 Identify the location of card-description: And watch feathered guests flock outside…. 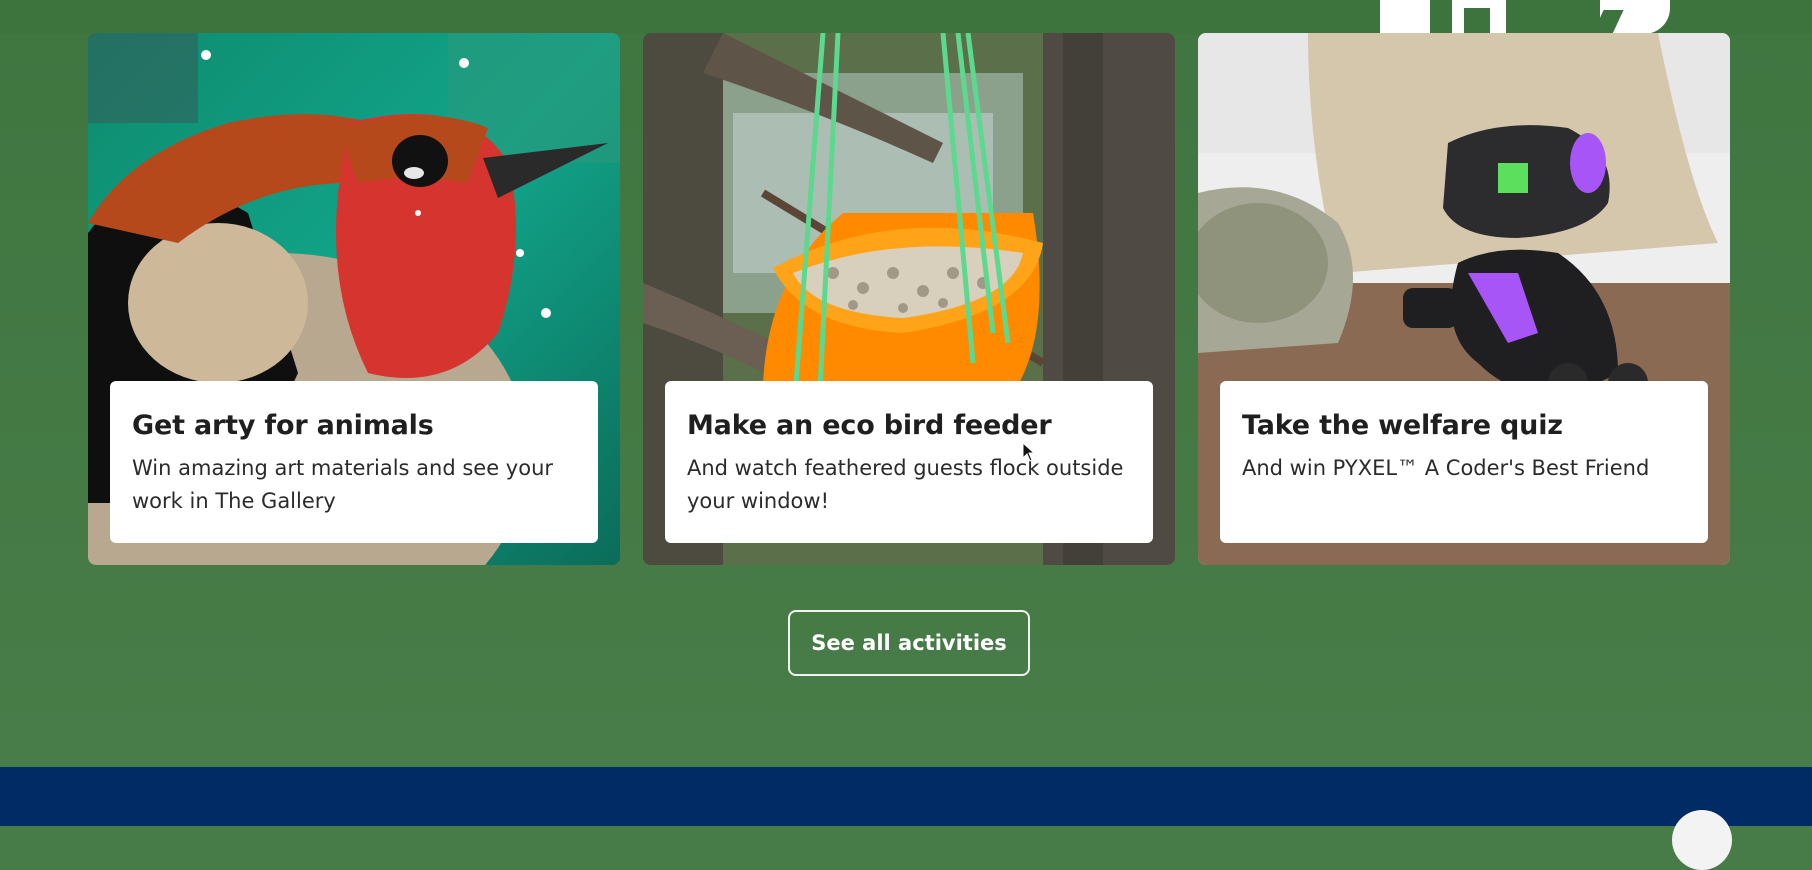
(905, 484).